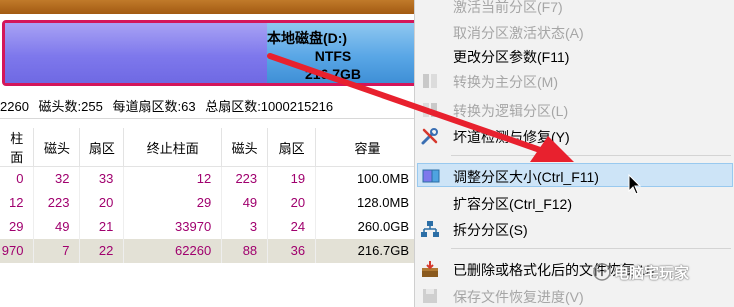 The height and width of the screenshot is (307, 734). I want to click on cell-sector: 20, so click(102, 202).